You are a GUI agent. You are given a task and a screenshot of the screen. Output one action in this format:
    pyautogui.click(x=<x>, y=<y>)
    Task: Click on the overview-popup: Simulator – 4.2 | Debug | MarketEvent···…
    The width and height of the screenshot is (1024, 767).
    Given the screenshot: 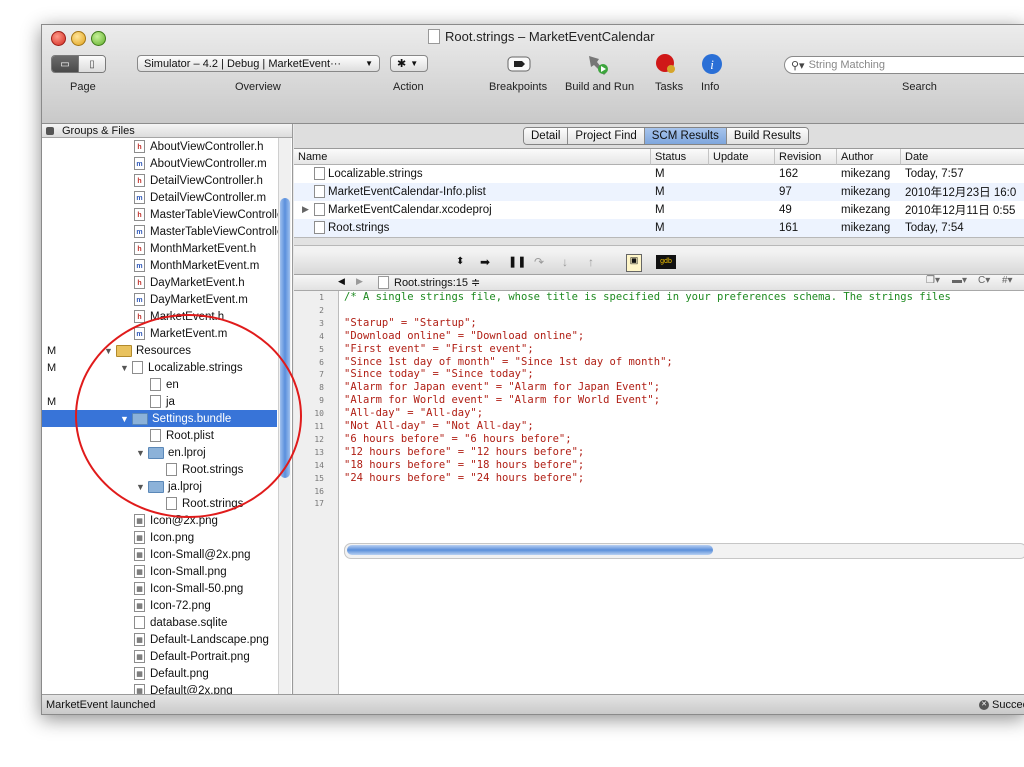 What is the action you would take?
    pyautogui.click(x=258, y=63)
    